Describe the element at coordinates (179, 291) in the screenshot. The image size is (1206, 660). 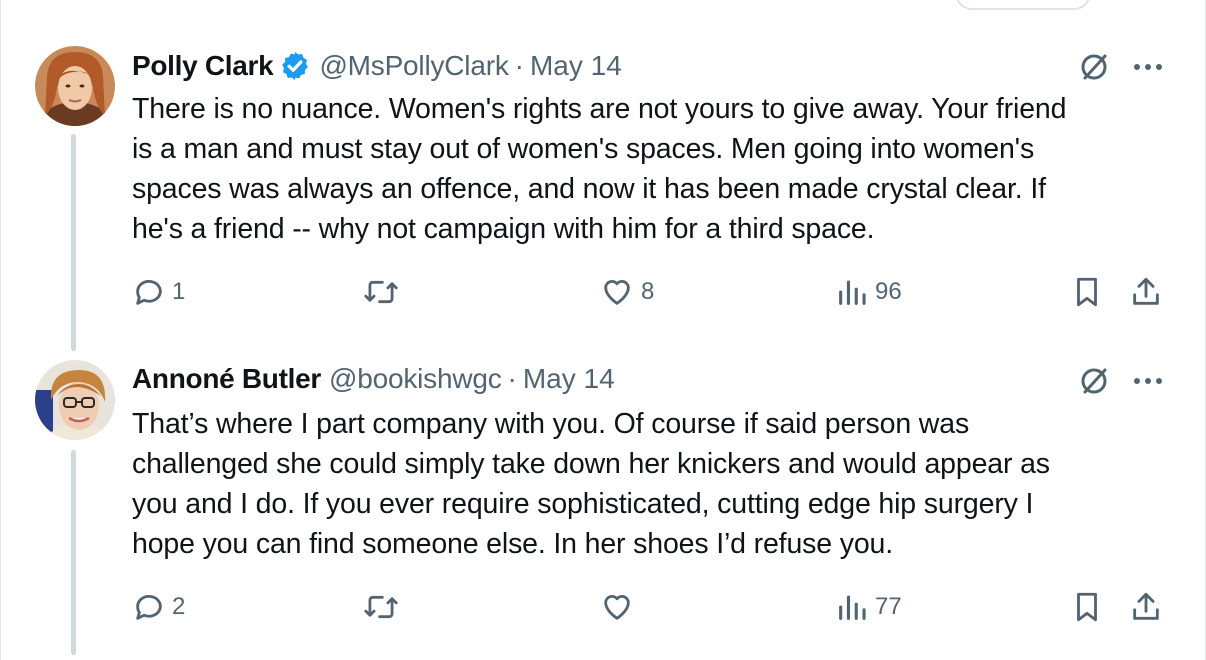
I see `reply-count: 1` at that location.